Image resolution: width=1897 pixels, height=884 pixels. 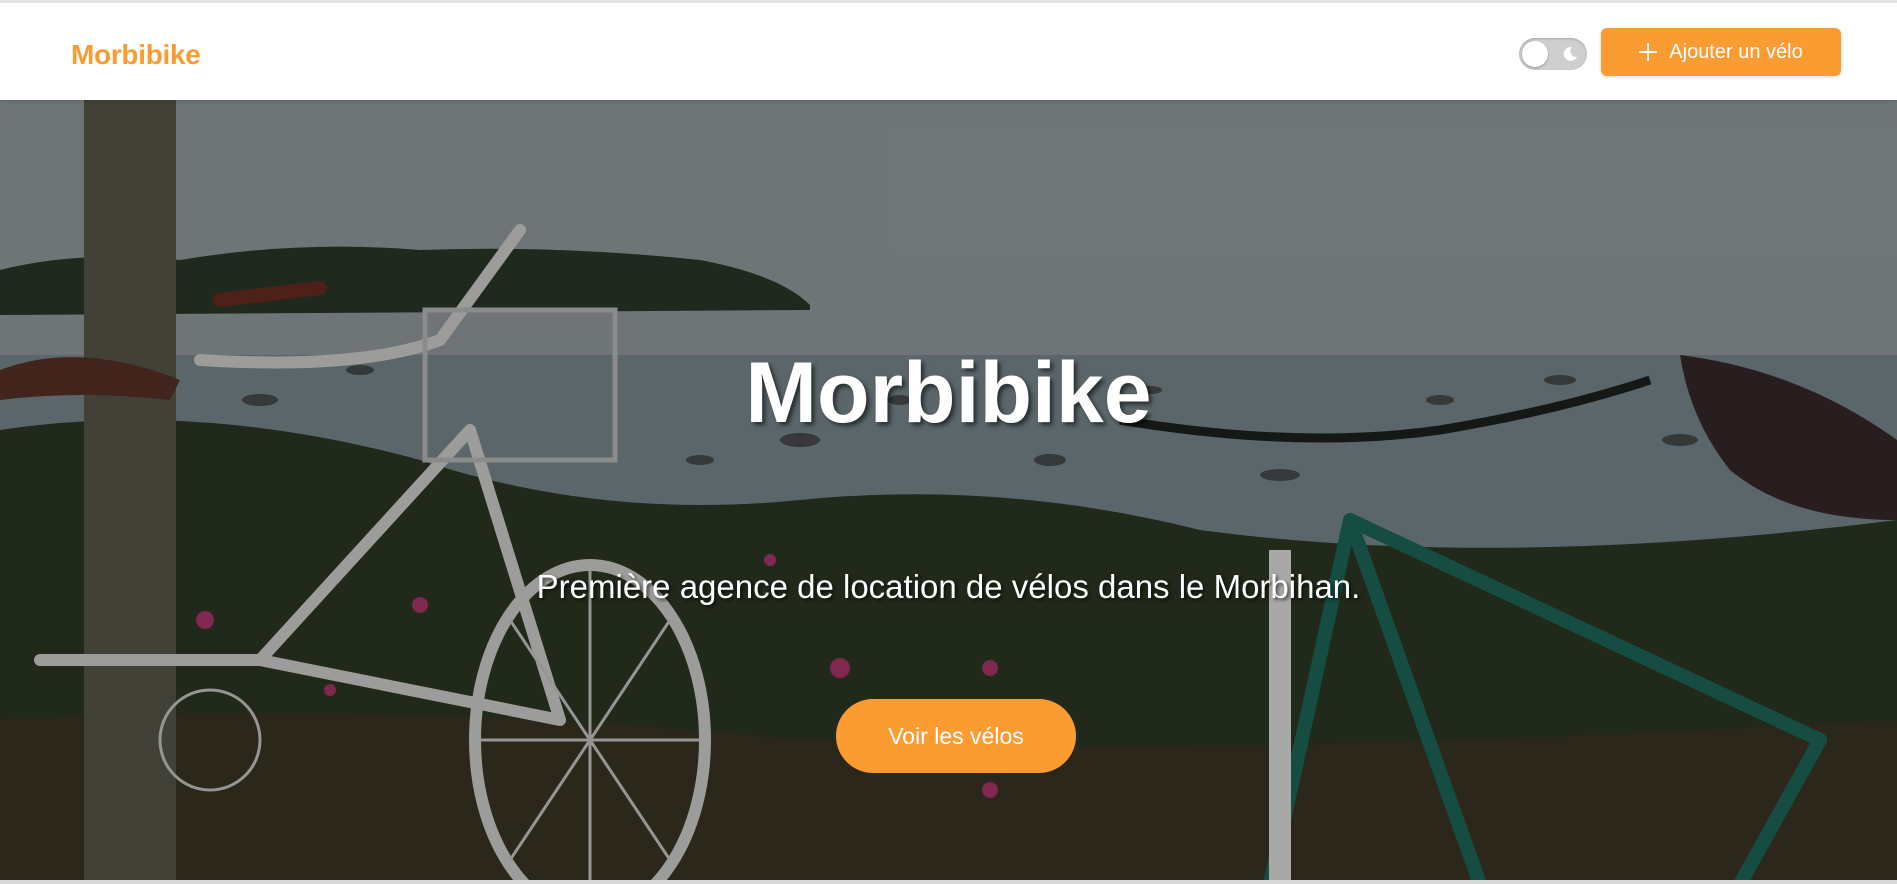 I want to click on plus-icon, so click(x=1648, y=52).